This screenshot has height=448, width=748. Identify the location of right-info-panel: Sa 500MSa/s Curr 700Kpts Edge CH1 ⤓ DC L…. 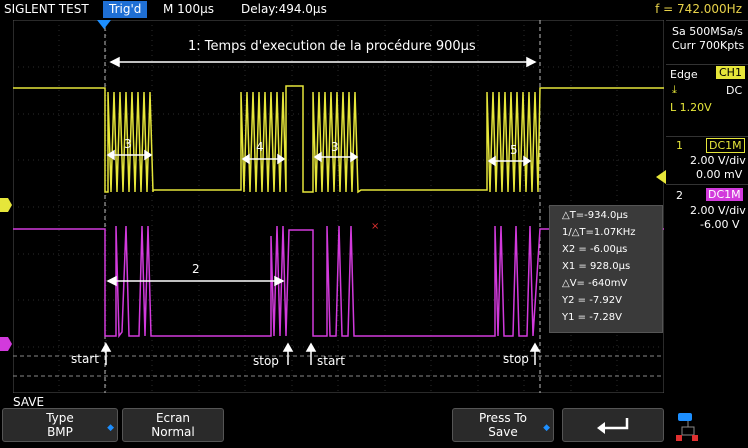
(707, 206).